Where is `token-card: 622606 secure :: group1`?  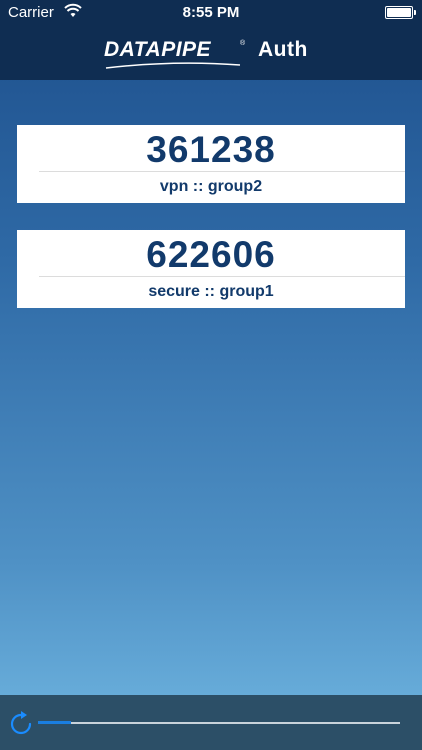
token-card: 622606 secure :: group1 is located at coordinates (211, 269).